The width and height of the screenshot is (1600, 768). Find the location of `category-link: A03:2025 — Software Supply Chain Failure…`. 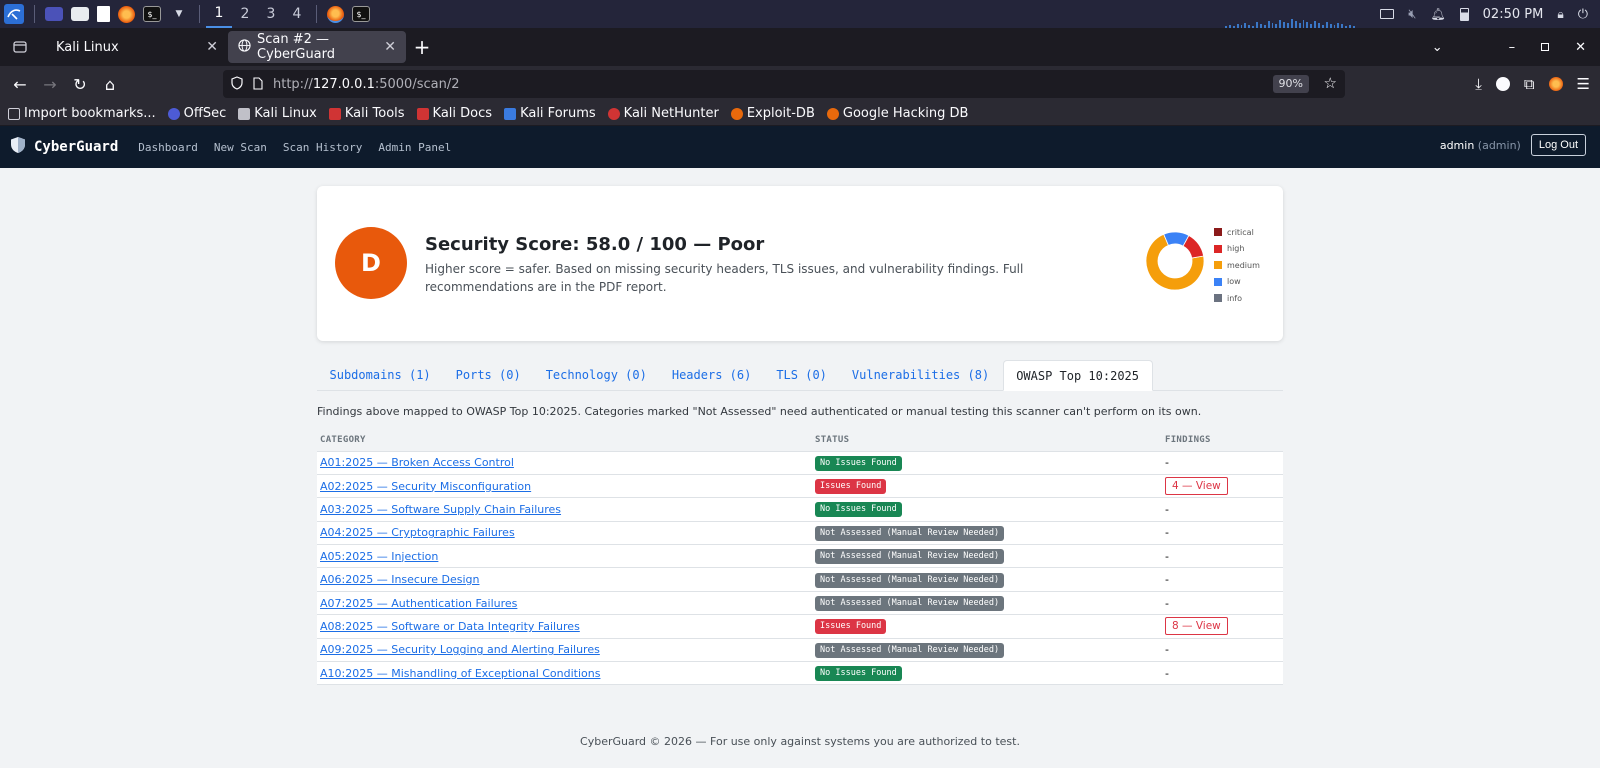

category-link: A03:2025 — Software Supply Chain Failure… is located at coordinates (440, 509).